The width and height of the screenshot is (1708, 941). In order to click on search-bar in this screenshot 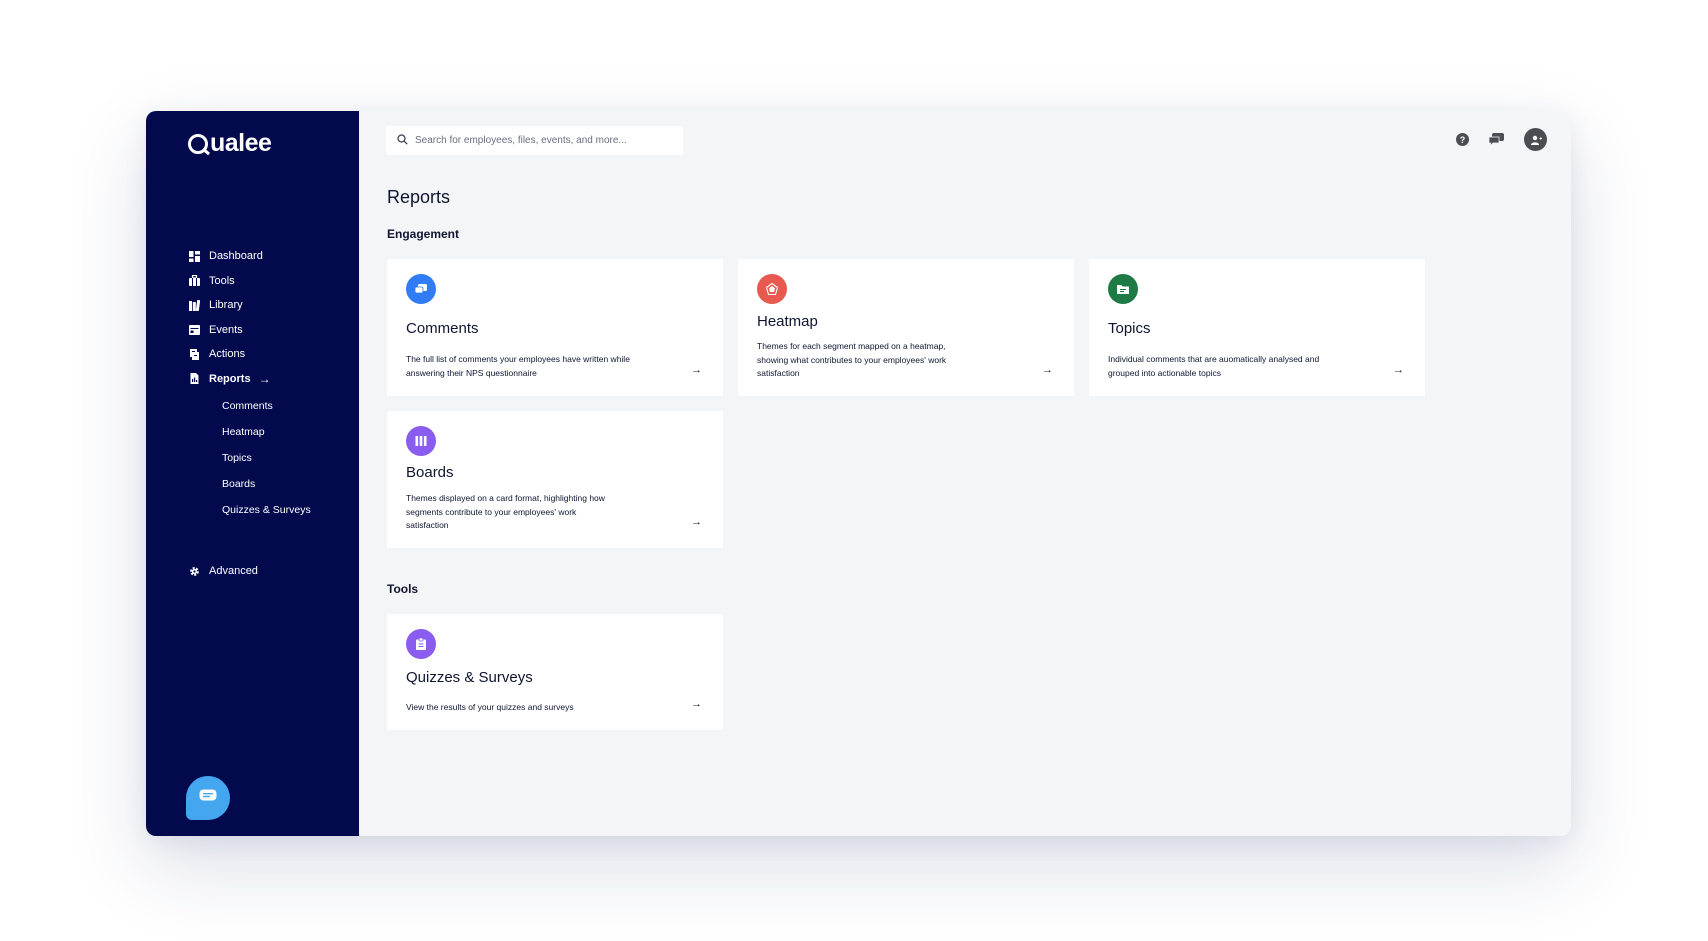, I will do `click(534, 140)`.